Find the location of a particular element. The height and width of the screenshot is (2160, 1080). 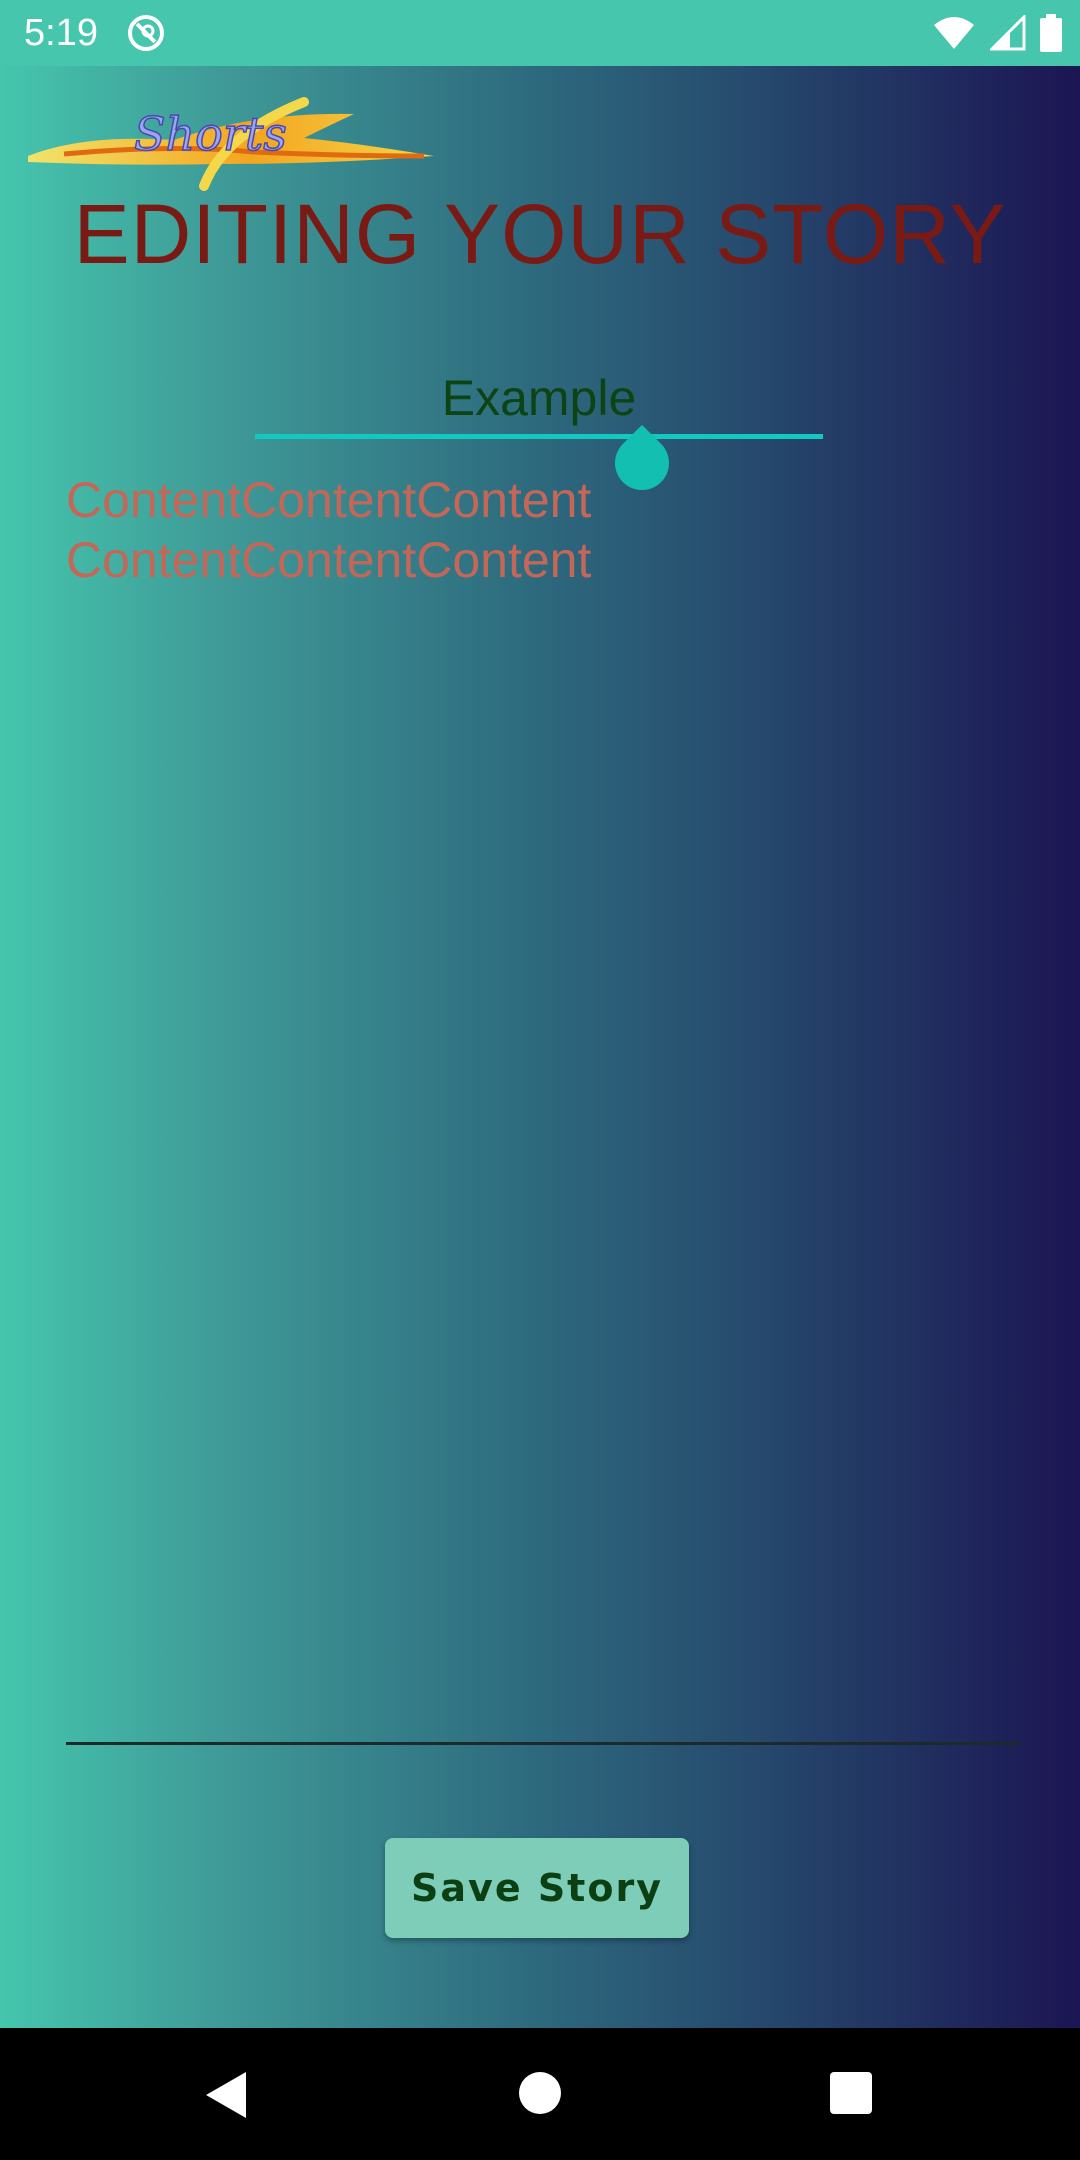

story-title-input is located at coordinates (539, 400).